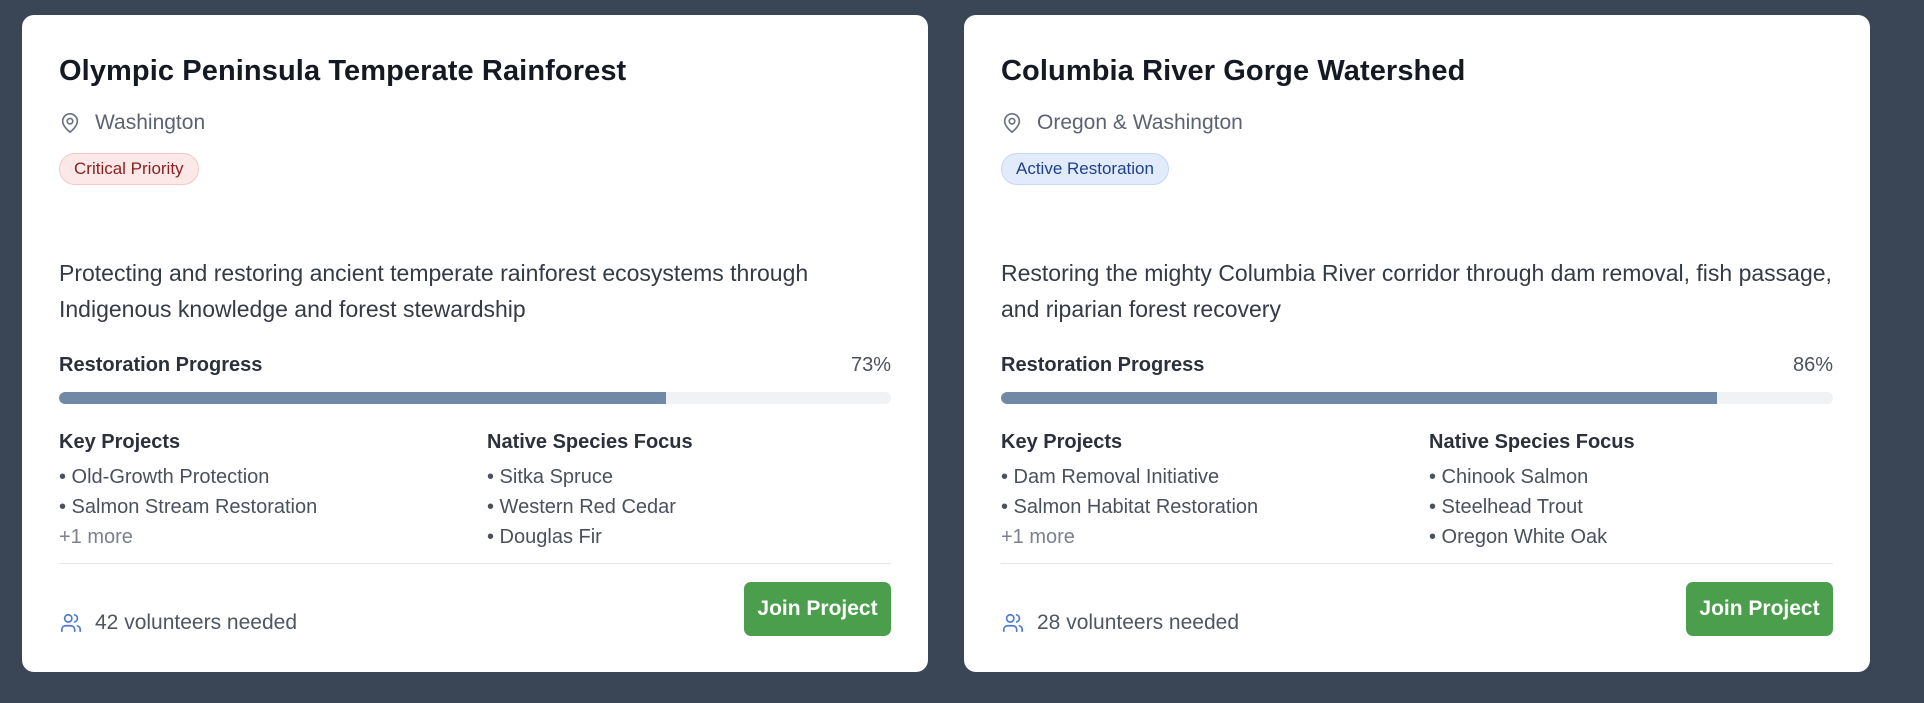 This screenshot has height=703, width=1924. Describe the element at coordinates (164, 477) in the screenshot. I see `list-item: • Old-Growth Protection` at that location.